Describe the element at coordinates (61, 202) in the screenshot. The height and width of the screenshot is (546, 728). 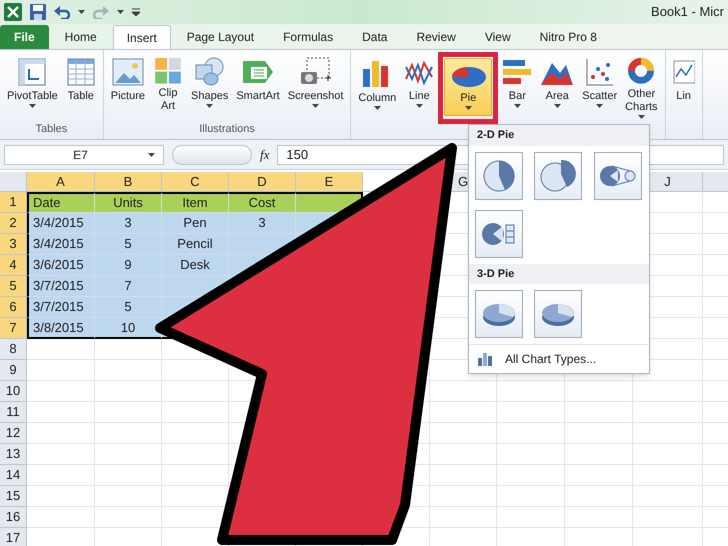
I see `table-cell: Date` at that location.